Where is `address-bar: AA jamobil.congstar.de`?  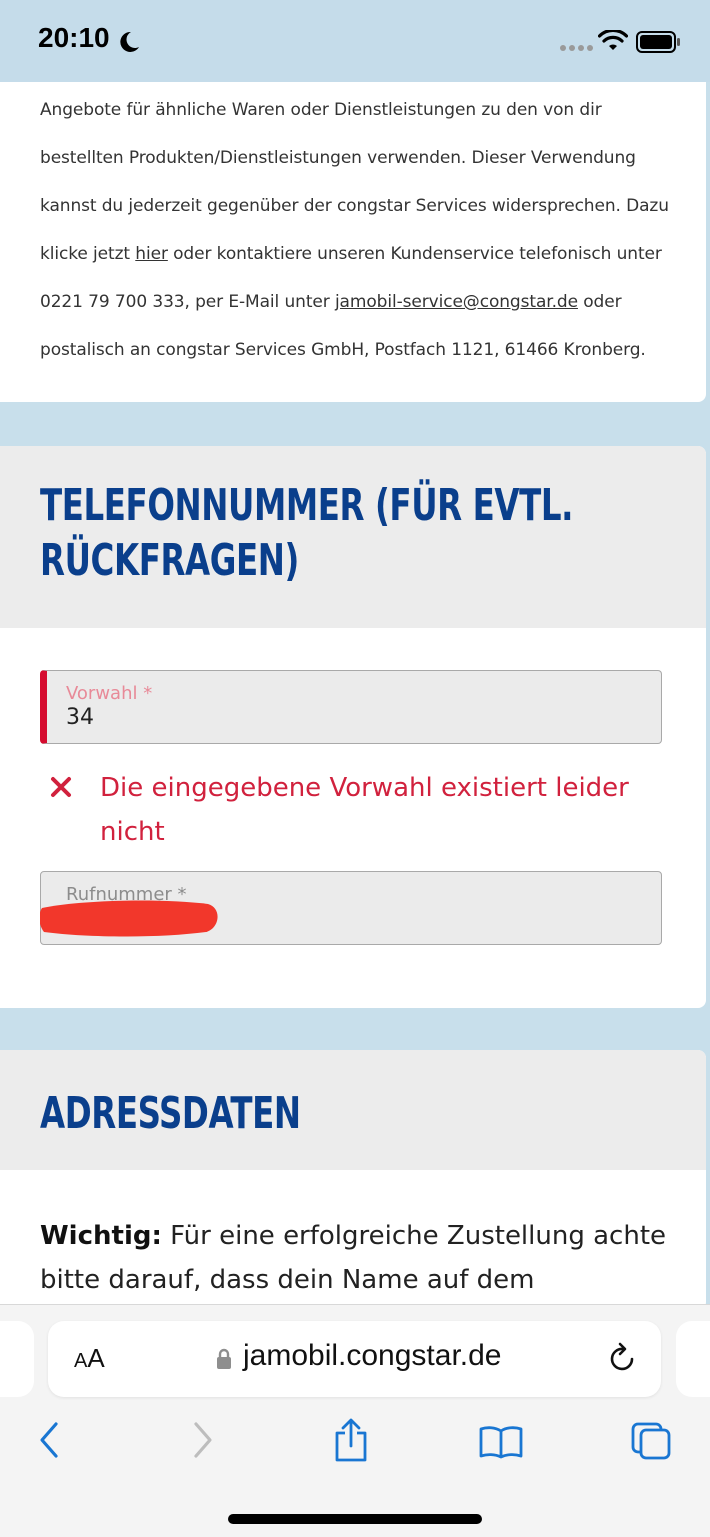 address-bar: AA jamobil.congstar.de is located at coordinates (354, 1359).